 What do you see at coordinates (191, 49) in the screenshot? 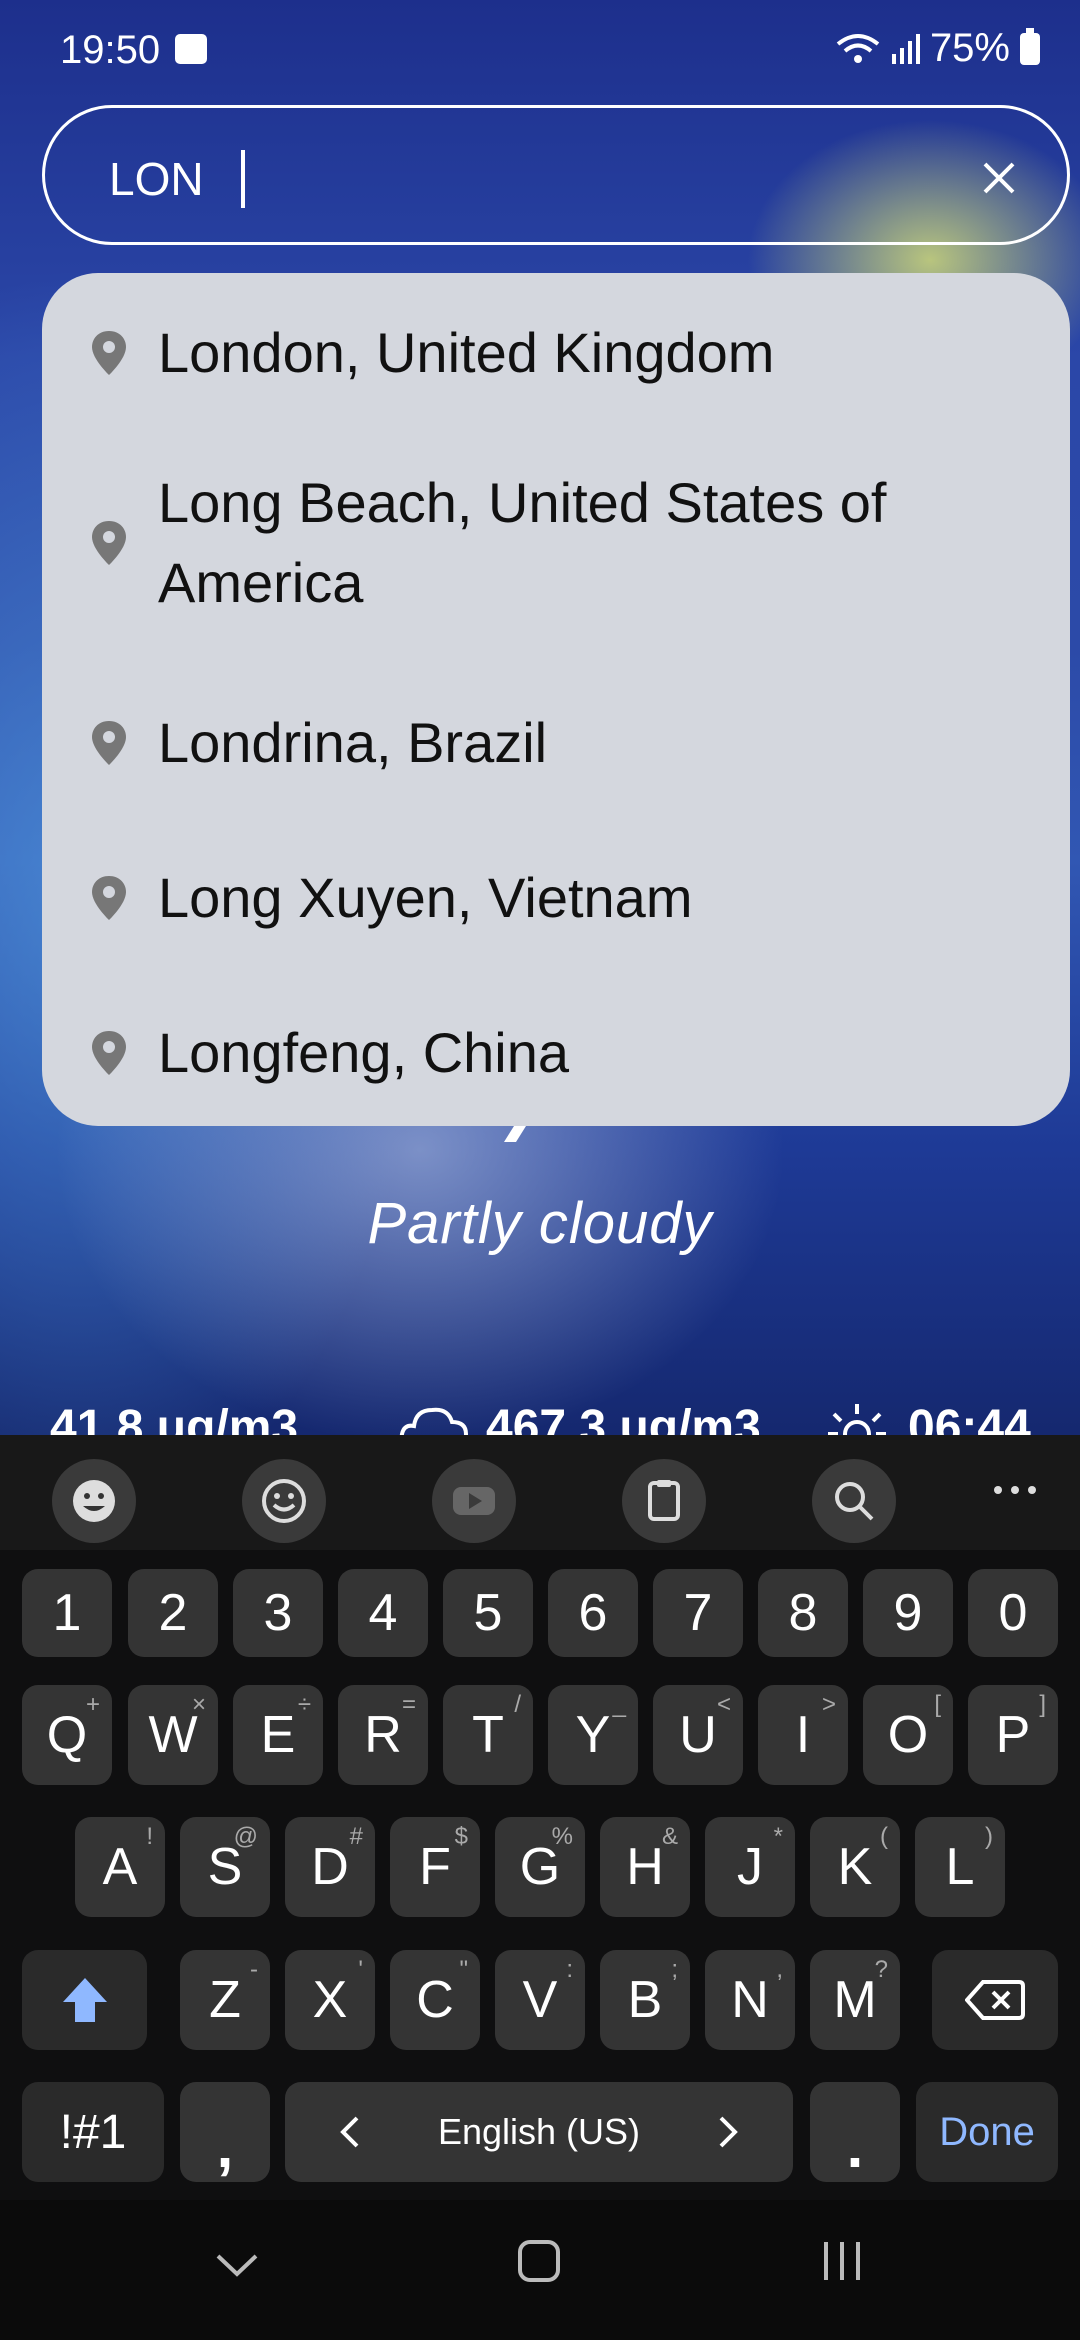
I see `gallery-notification-icon` at bounding box center [191, 49].